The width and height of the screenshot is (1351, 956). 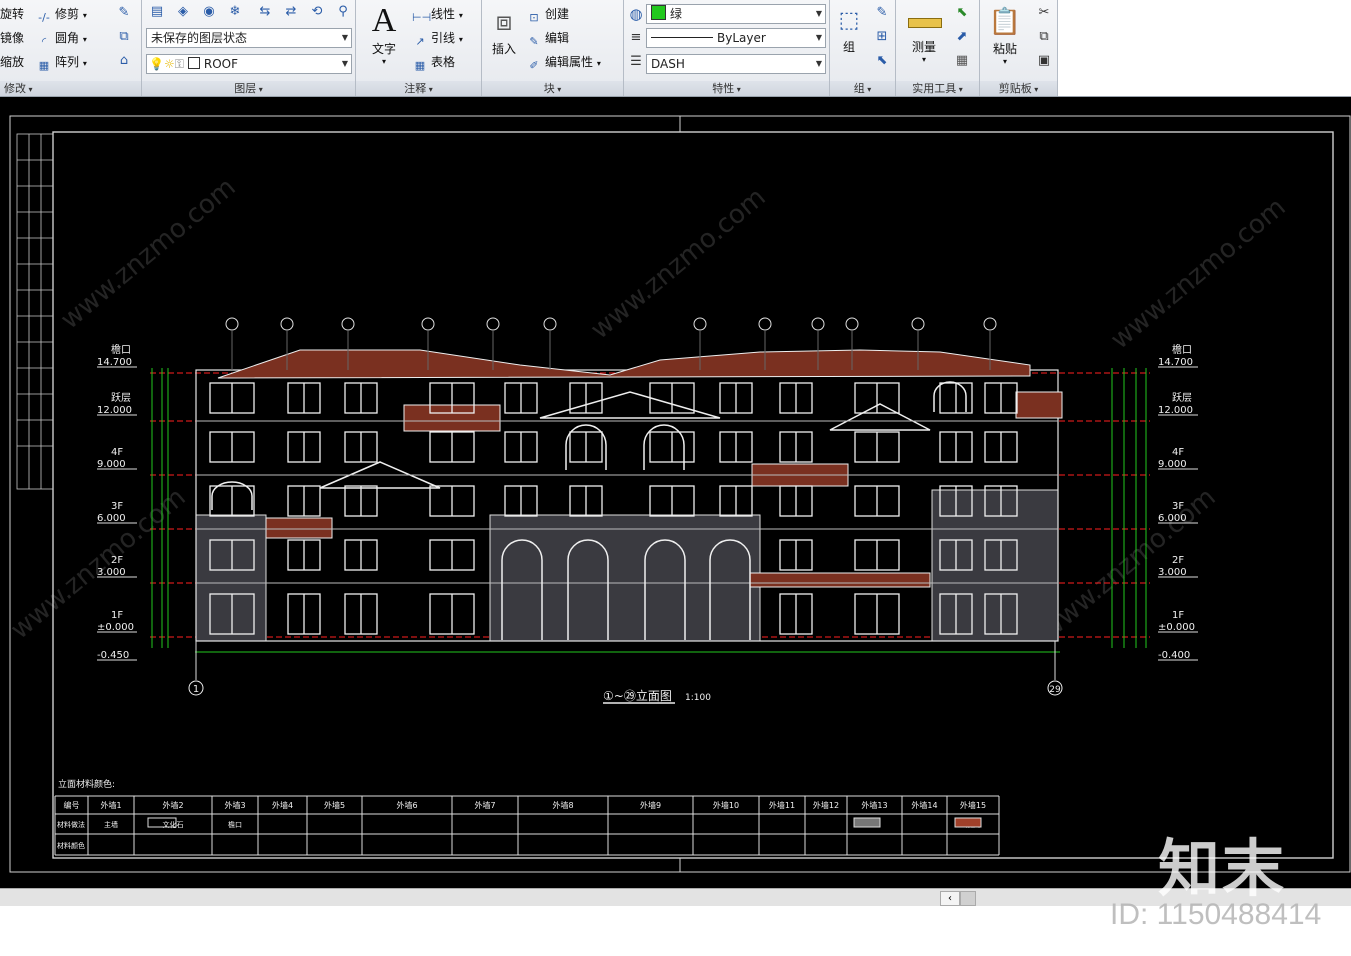 I want to click on offset-icon: ⌂, so click(x=124, y=61).